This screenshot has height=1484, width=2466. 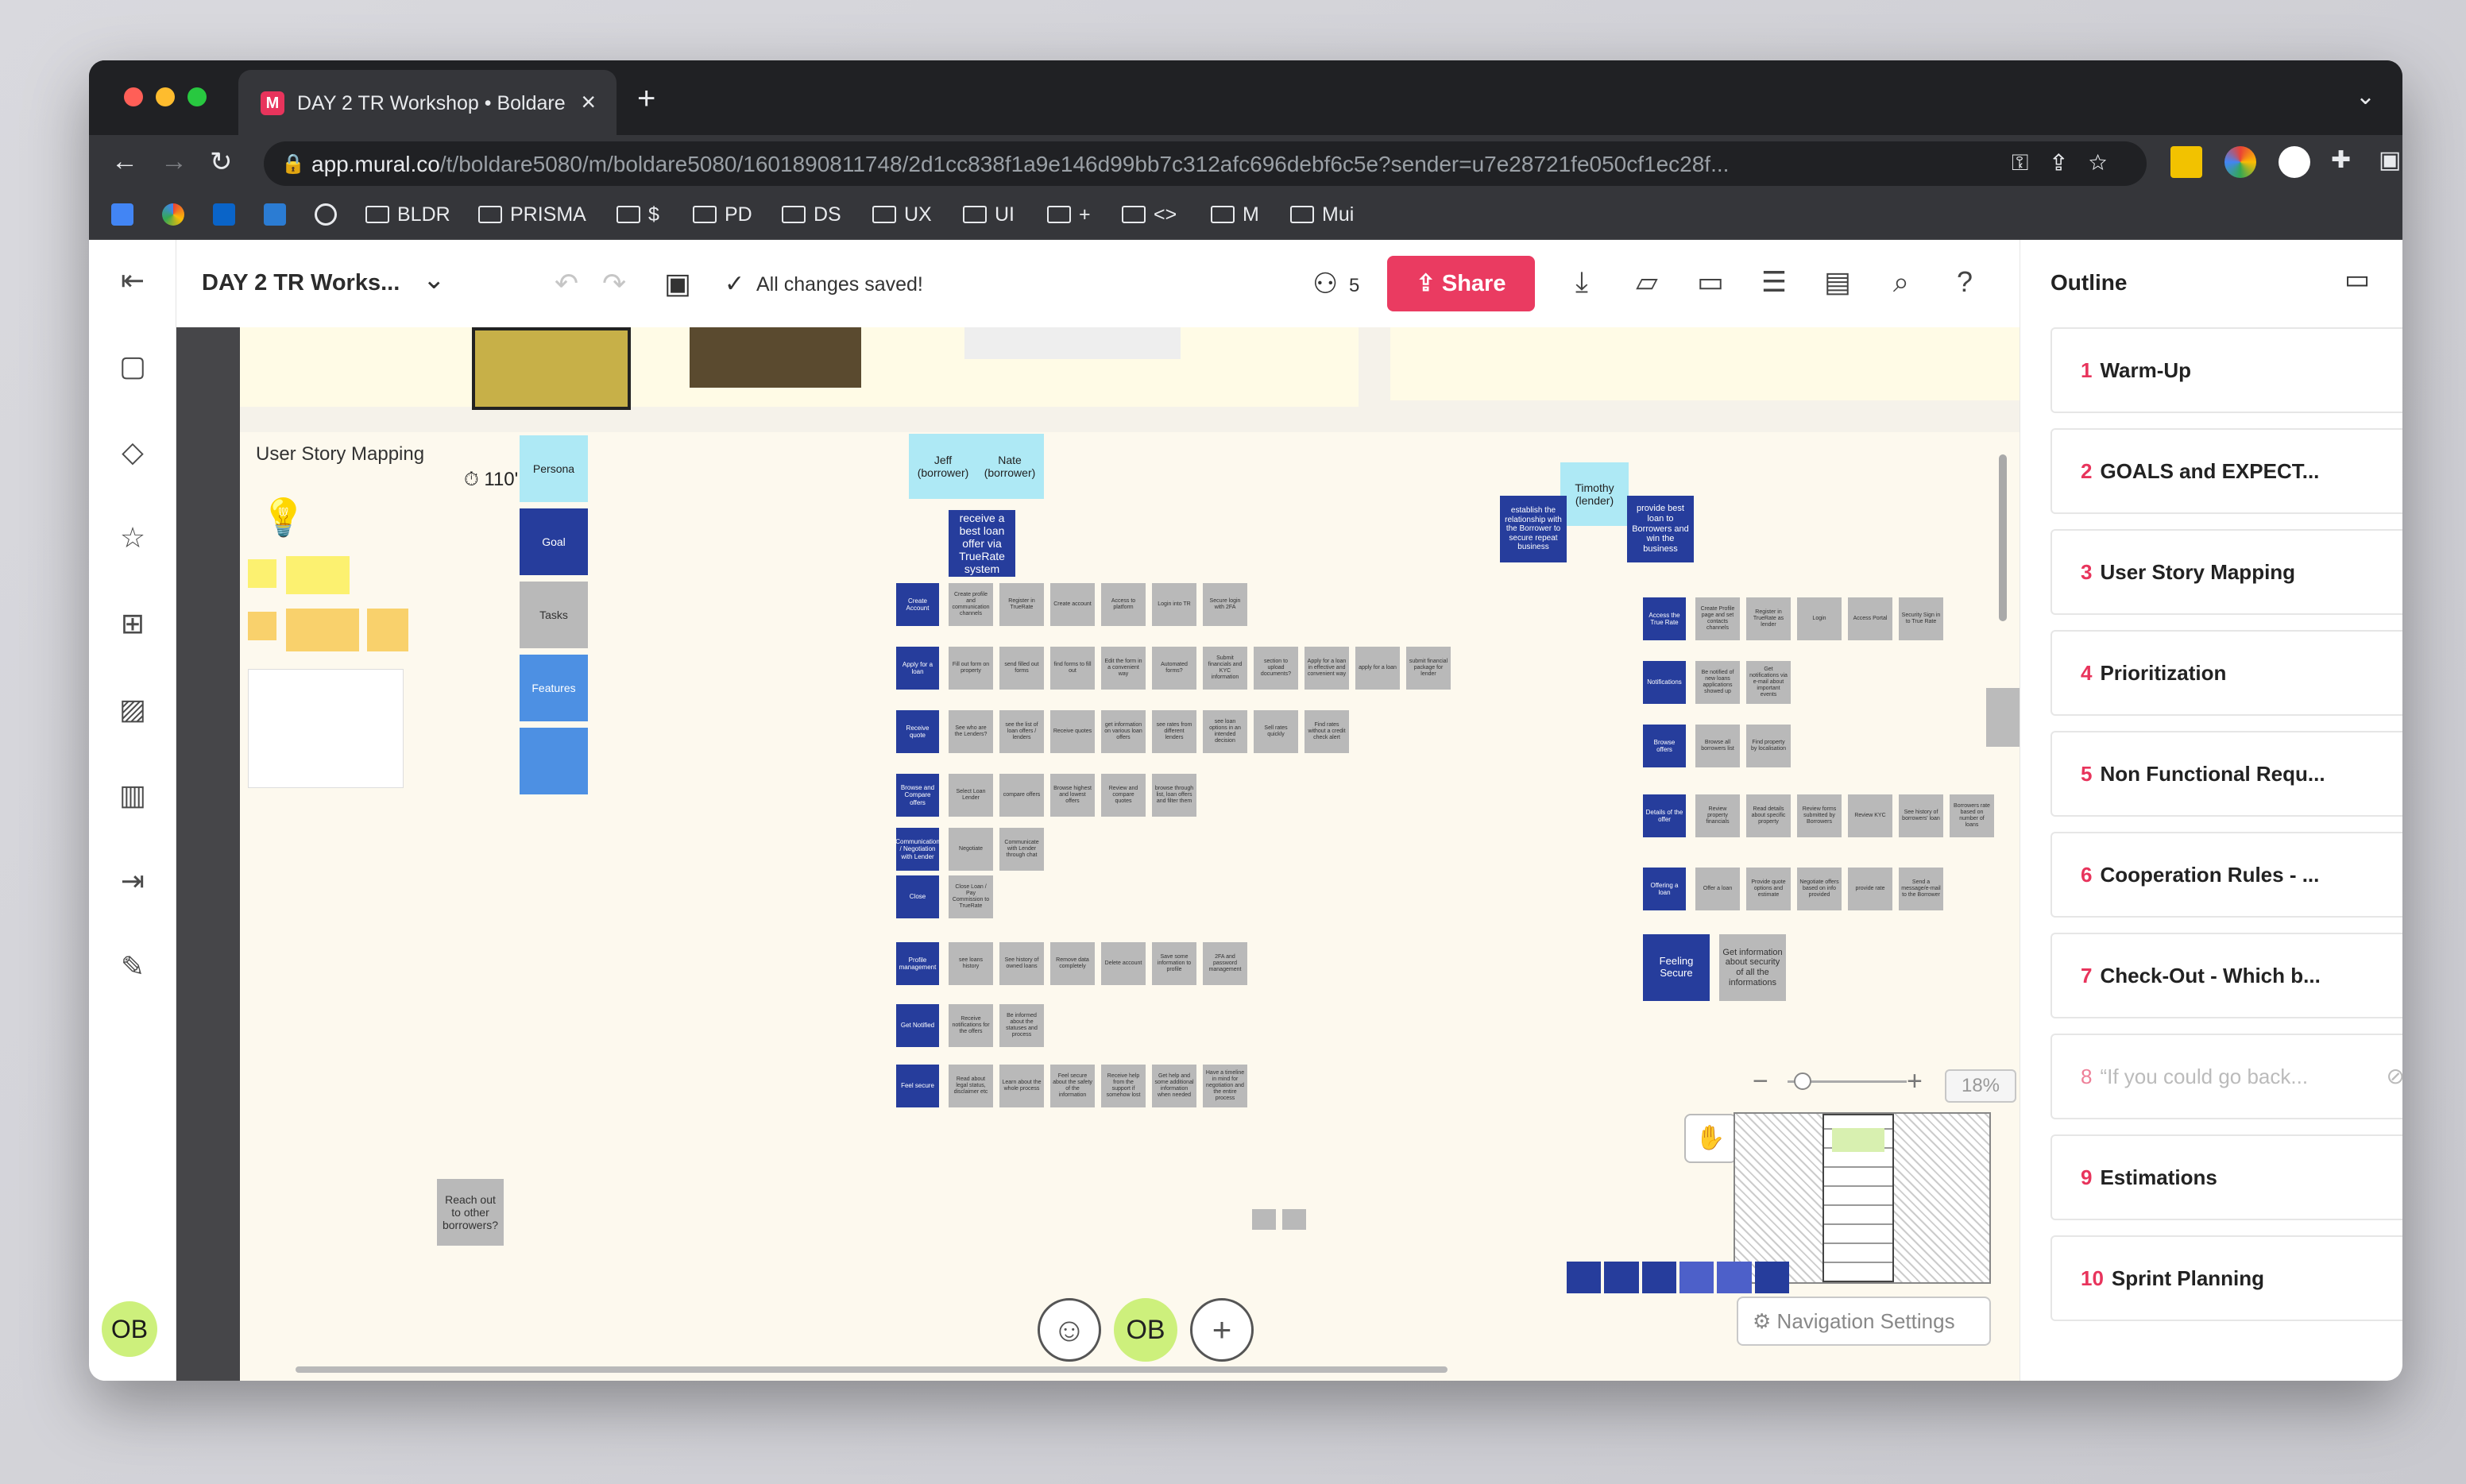 What do you see at coordinates (2070, 163) in the screenshot?
I see `share-page-icon: ⇪` at bounding box center [2070, 163].